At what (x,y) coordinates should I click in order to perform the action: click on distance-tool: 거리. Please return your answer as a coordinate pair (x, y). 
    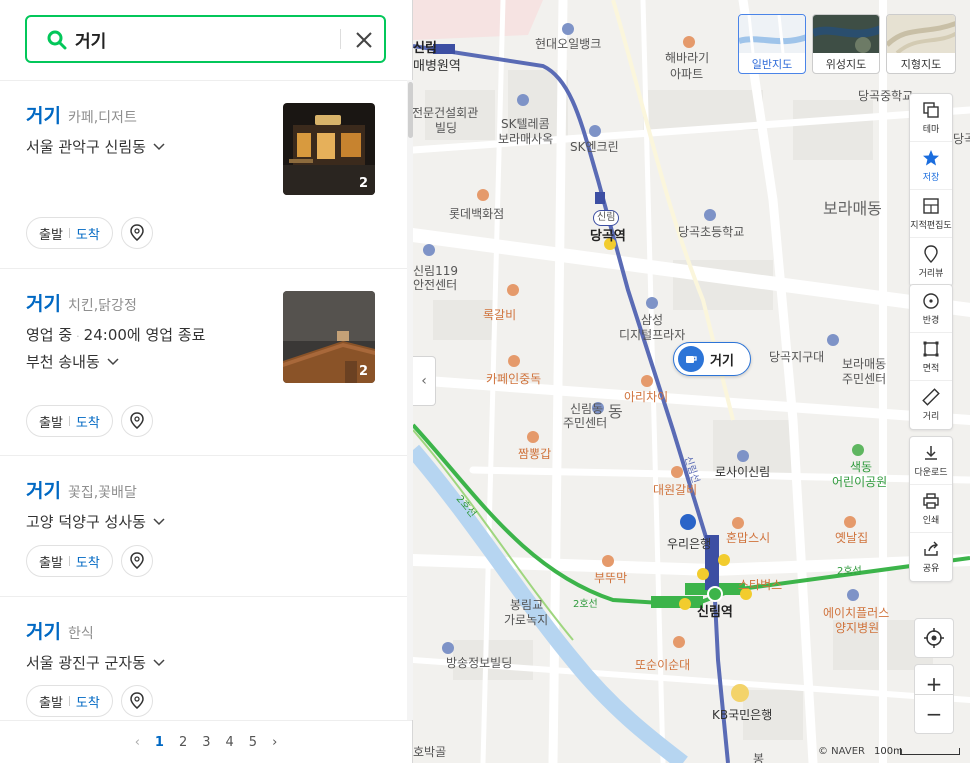
    Looking at the image, I should click on (931, 405).